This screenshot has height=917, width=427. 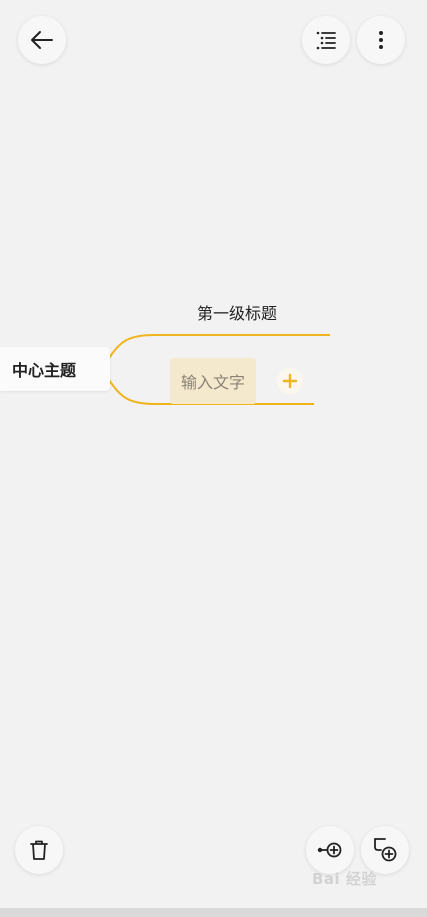 I want to click on first-level-topic-label: 第一级标题, so click(x=236, y=313).